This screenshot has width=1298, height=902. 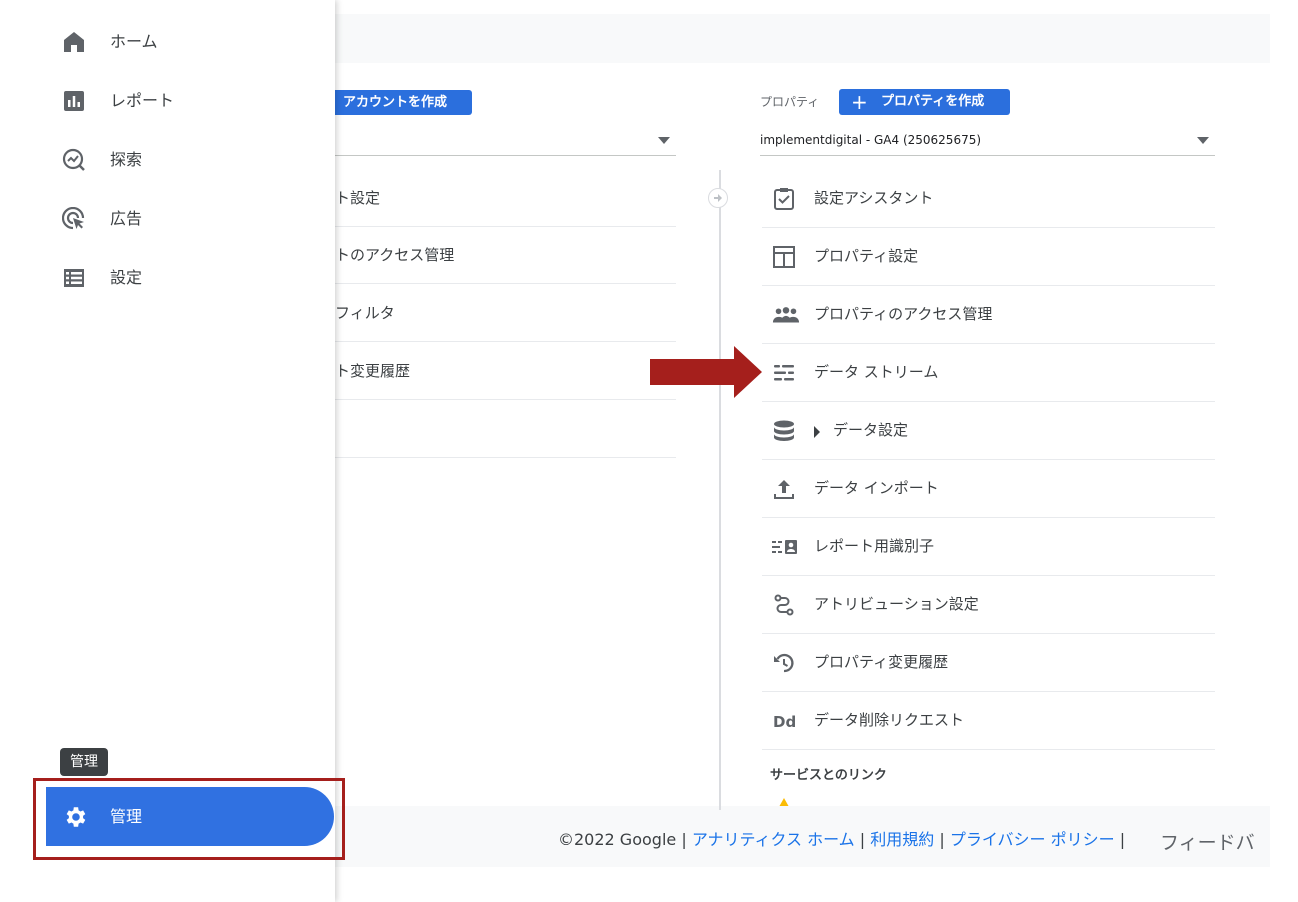 I want to click on data-import-row: データ インポート, so click(x=988, y=489).